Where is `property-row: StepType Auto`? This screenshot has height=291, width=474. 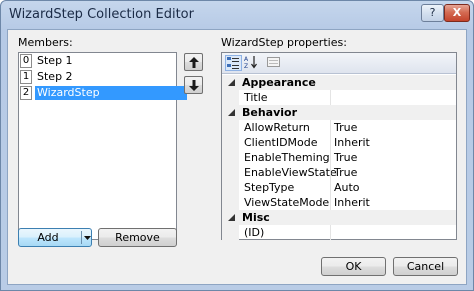
property-row: StepType Auto is located at coordinates (339, 187).